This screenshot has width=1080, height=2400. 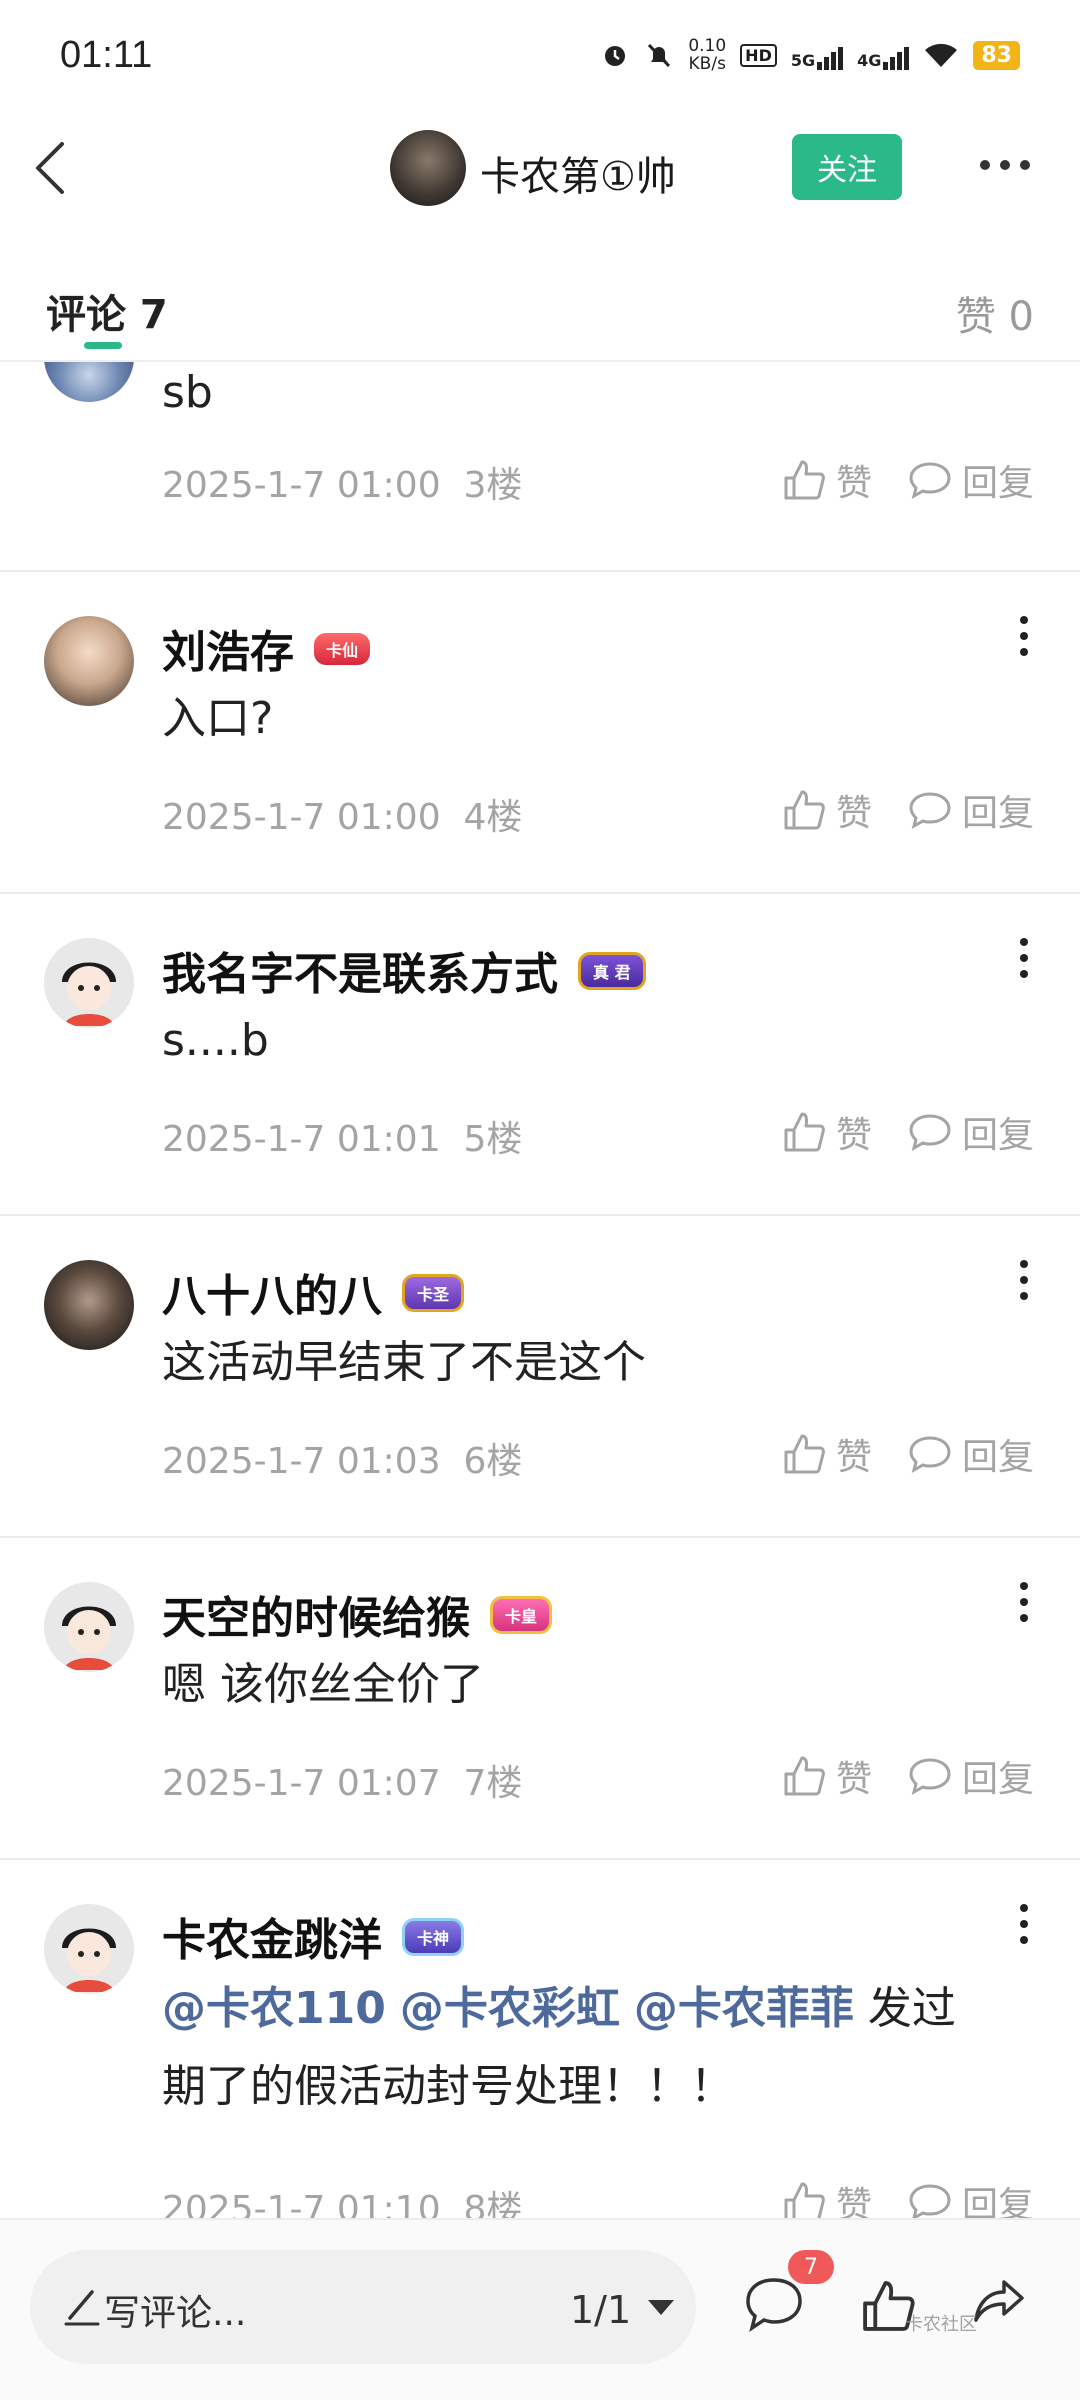 I want to click on comment-count-badge: 7, so click(x=811, y=2267).